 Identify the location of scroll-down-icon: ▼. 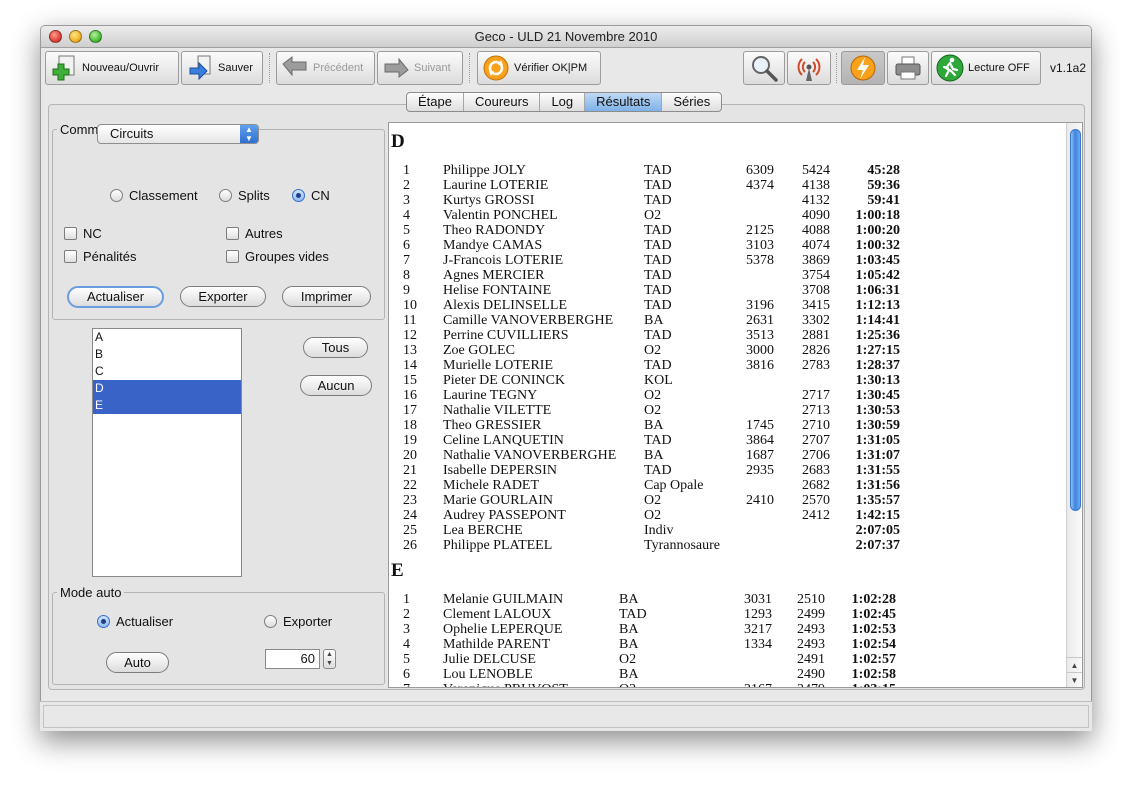
(1074, 679).